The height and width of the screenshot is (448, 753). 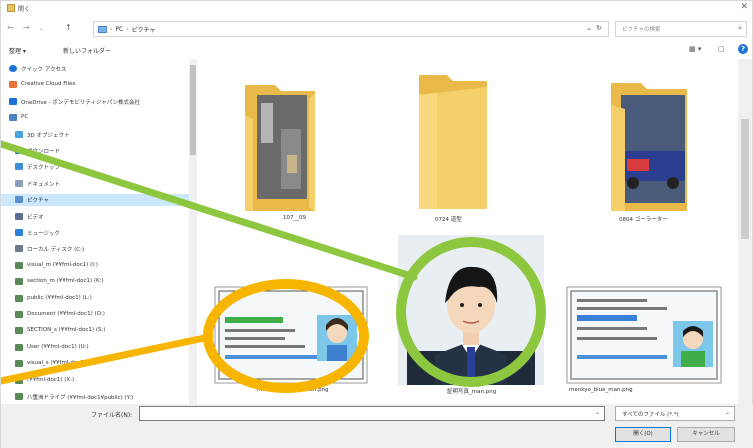 I want to click on music-icon, so click(x=19, y=232).